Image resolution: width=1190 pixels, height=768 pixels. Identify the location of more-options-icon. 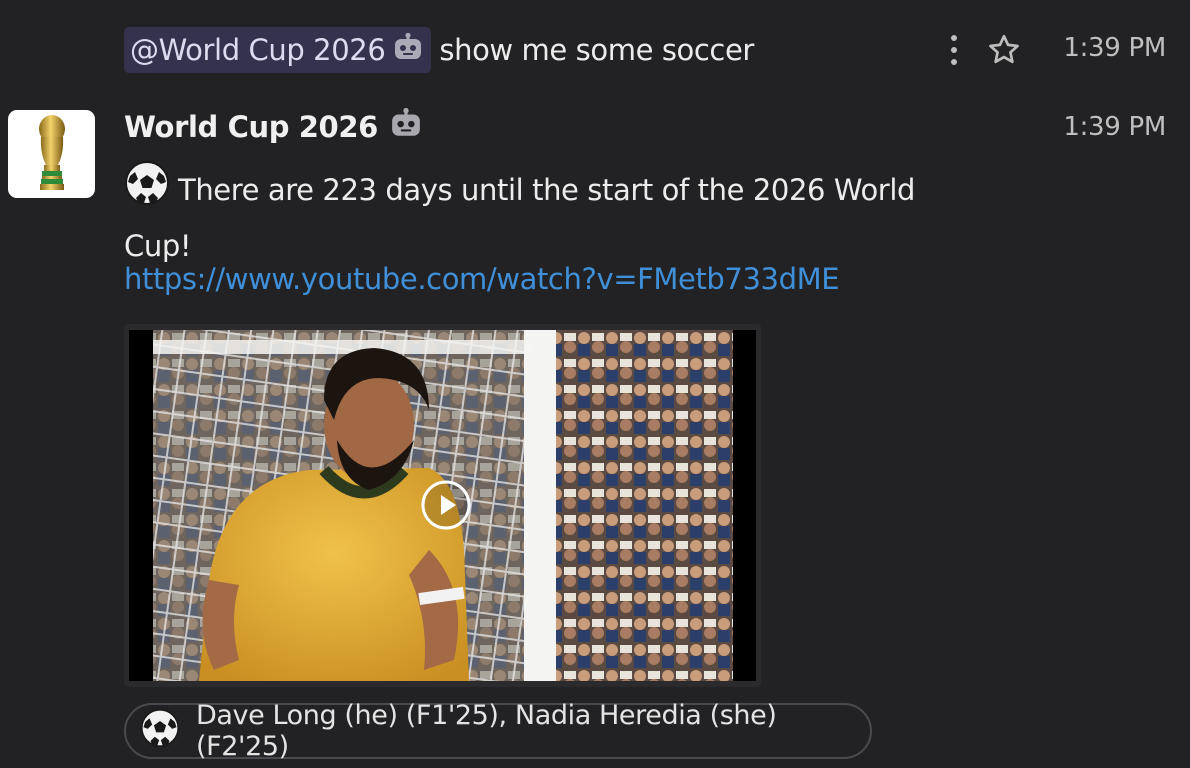
(954, 50).